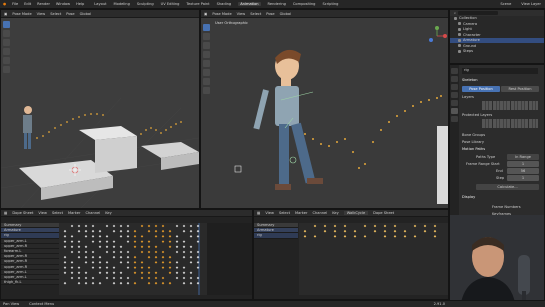 The width and height of the screenshot is (545, 307). What do you see at coordinates (477, 115) in the screenshot?
I see `protected-layers-label: Protected Layers` at bounding box center [477, 115].